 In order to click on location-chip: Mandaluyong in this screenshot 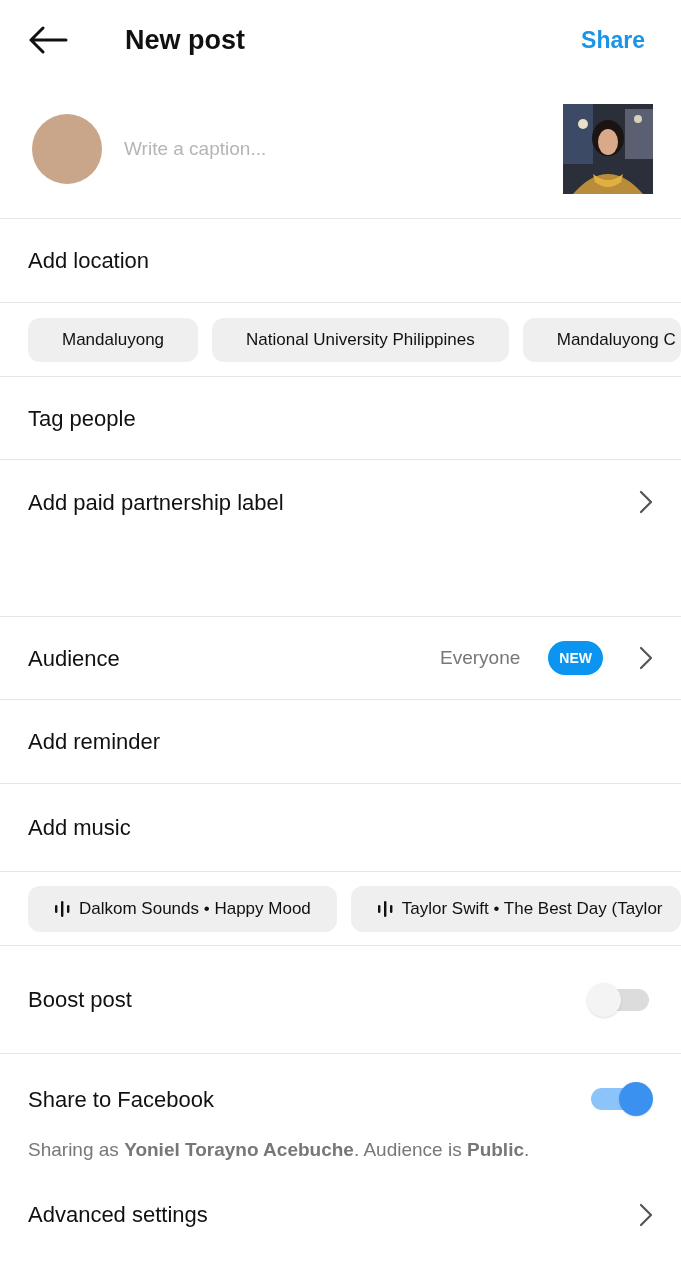, I will do `click(113, 339)`.